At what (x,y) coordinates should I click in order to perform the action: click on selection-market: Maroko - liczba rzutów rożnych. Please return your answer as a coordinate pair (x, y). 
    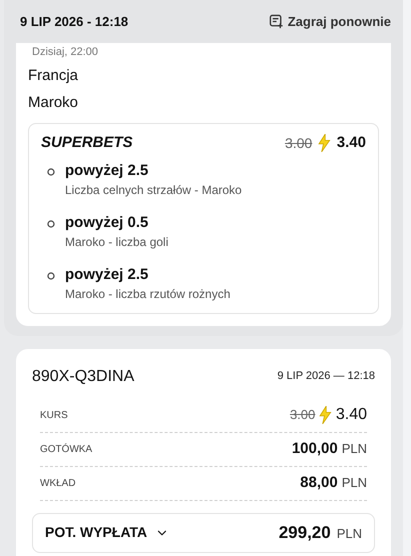
    Looking at the image, I should click on (147, 294).